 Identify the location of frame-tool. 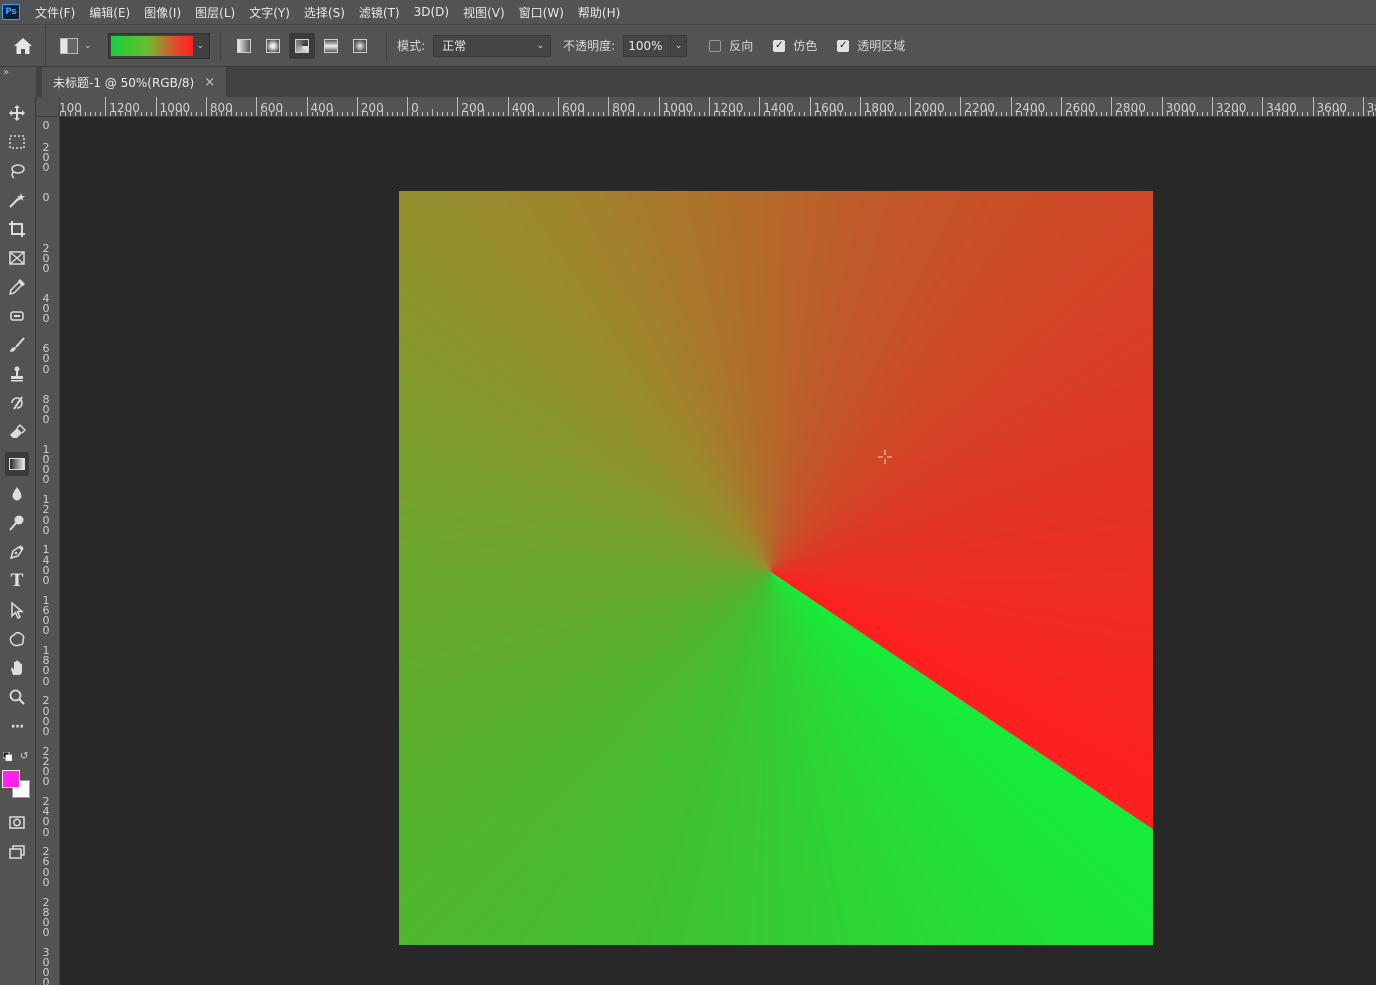
(17, 258).